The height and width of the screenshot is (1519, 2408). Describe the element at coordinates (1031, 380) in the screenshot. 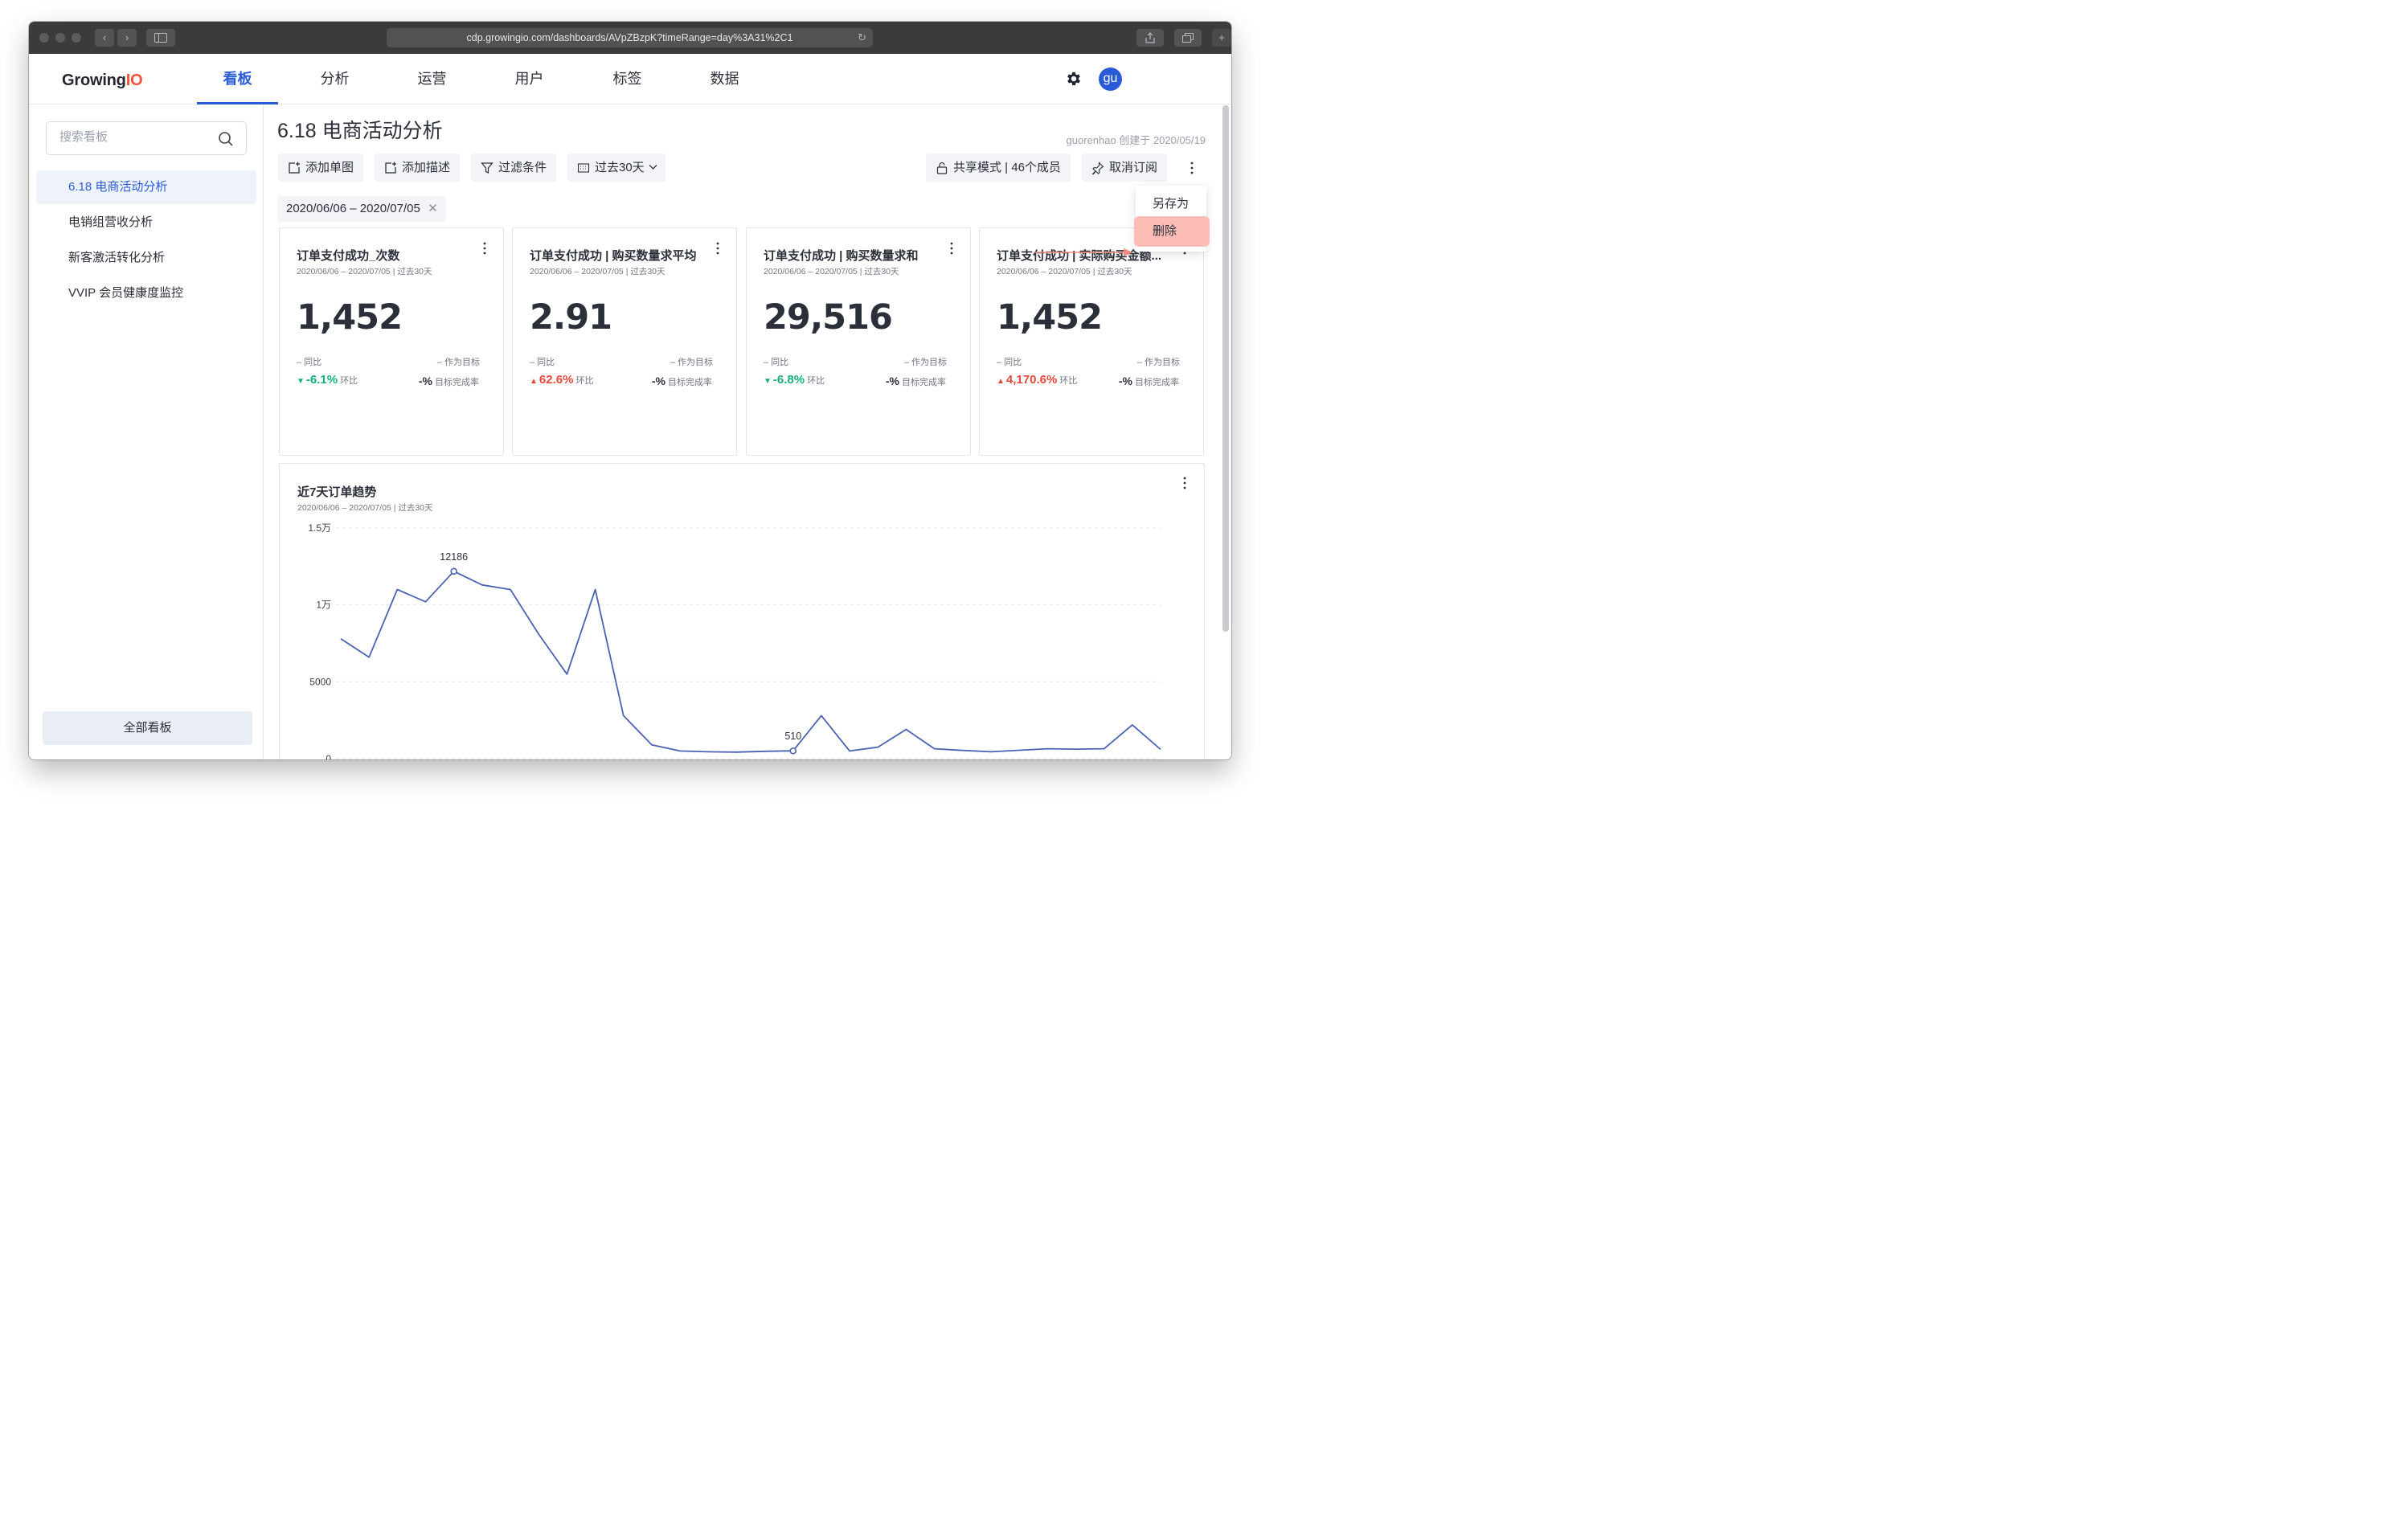

I see `card-mom-value: 4,170.6%` at that location.